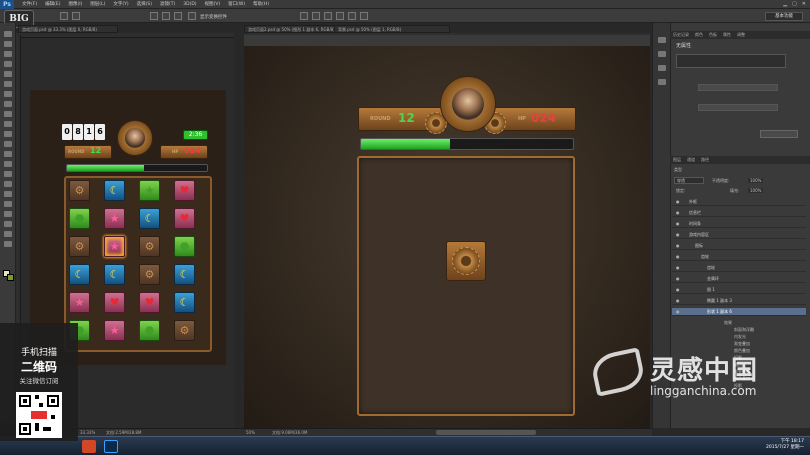  Describe the element at coordinates (154, 16) in the screenshot. I see `align-left-icon` at that location.